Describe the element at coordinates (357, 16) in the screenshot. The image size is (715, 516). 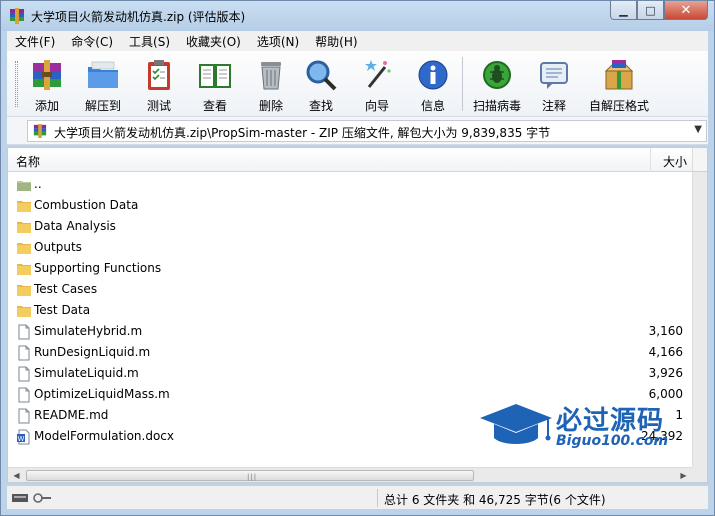
I see `title-bar: 大学项目火箭发动机仿真.zip (评估版本) ▁ □ ✕` at that location.